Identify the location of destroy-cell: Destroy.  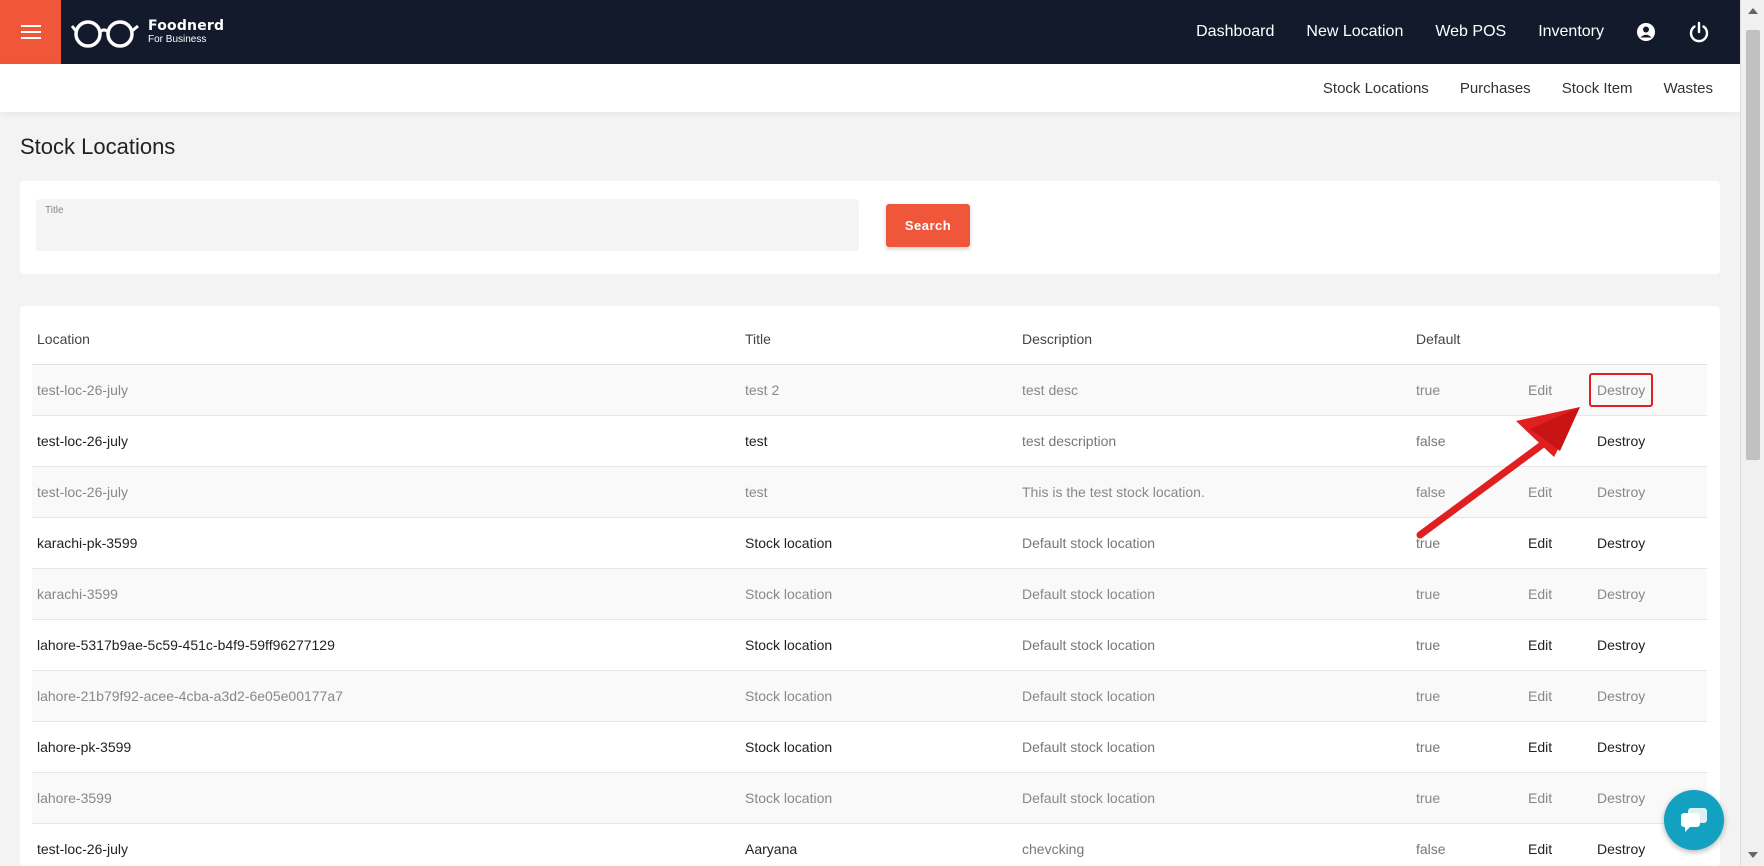
(1648, 390).